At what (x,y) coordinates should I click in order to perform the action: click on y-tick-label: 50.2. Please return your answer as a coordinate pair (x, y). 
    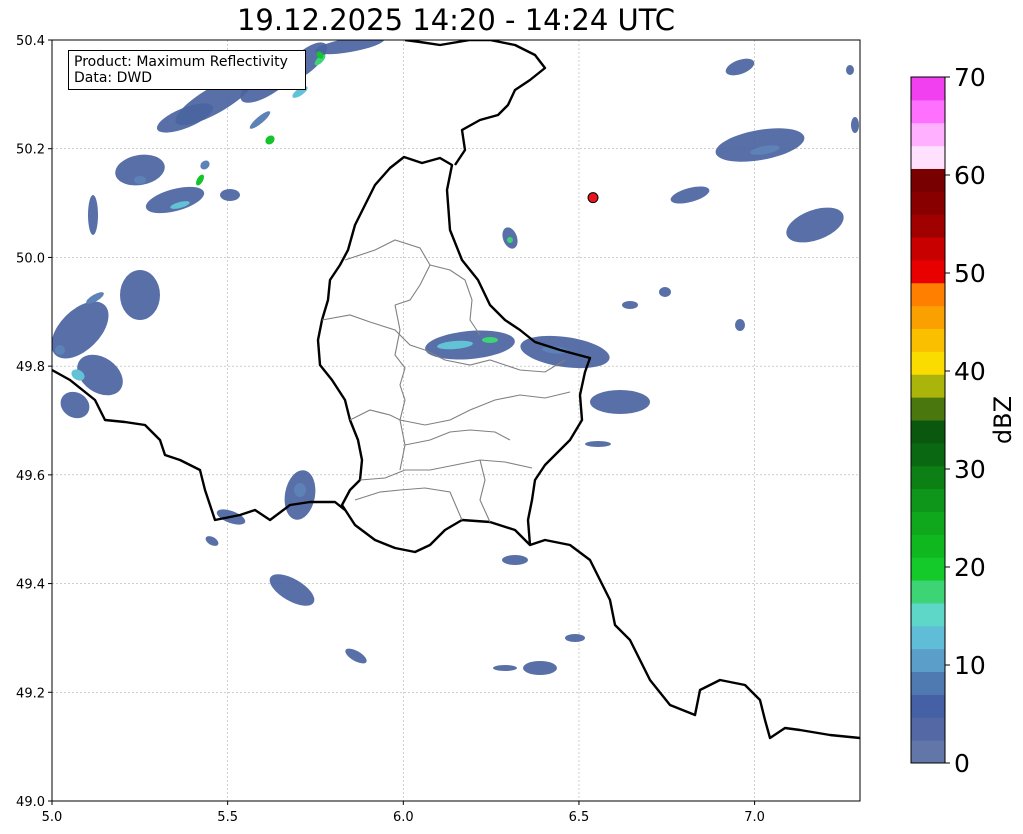
    Looking at the image, I should click on (30, 150).